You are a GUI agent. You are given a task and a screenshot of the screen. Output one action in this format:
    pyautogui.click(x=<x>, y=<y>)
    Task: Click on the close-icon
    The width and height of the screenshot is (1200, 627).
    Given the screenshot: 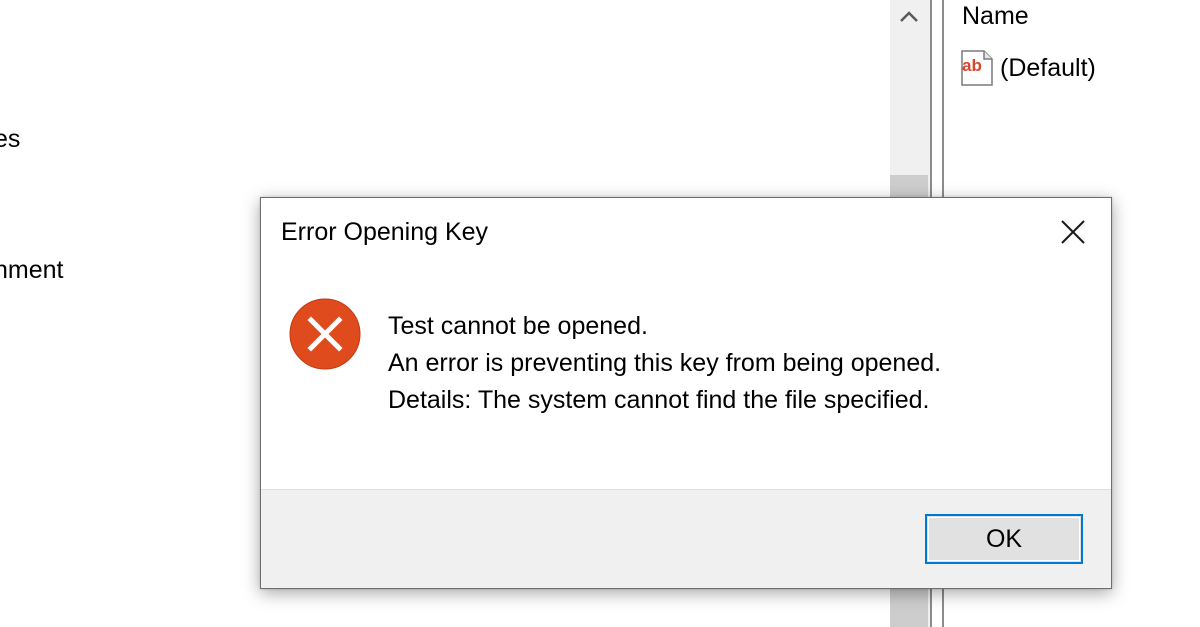 What is the action you would take?
    pyautogui.click(x=1073, y=232)
    